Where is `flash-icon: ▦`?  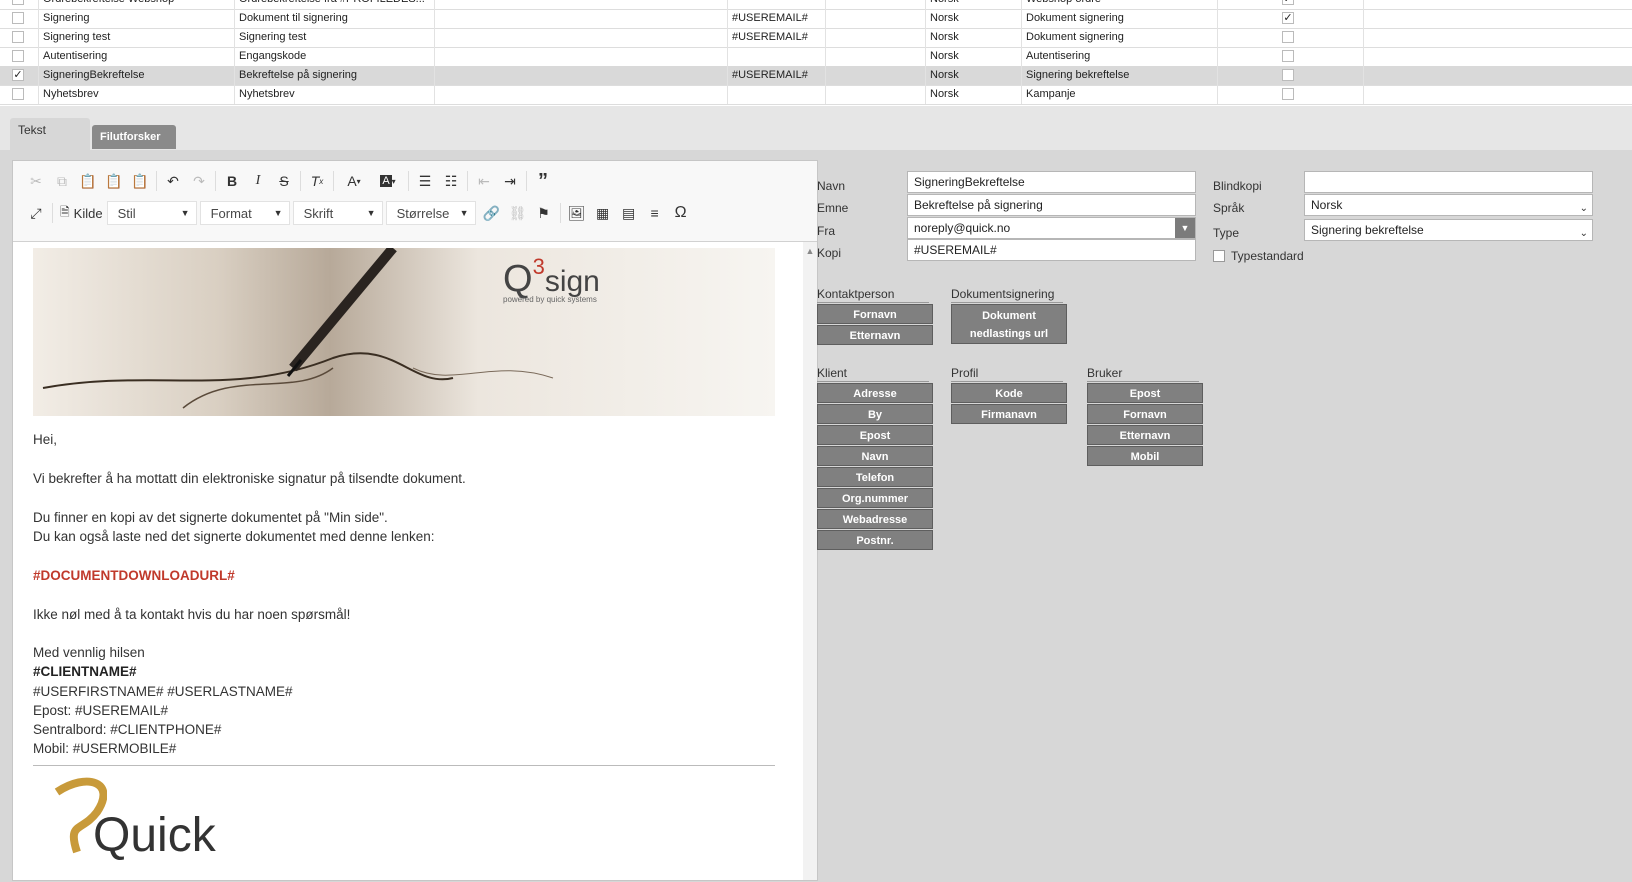
flash-icon: ▦ is located at coordinates (603, 213).